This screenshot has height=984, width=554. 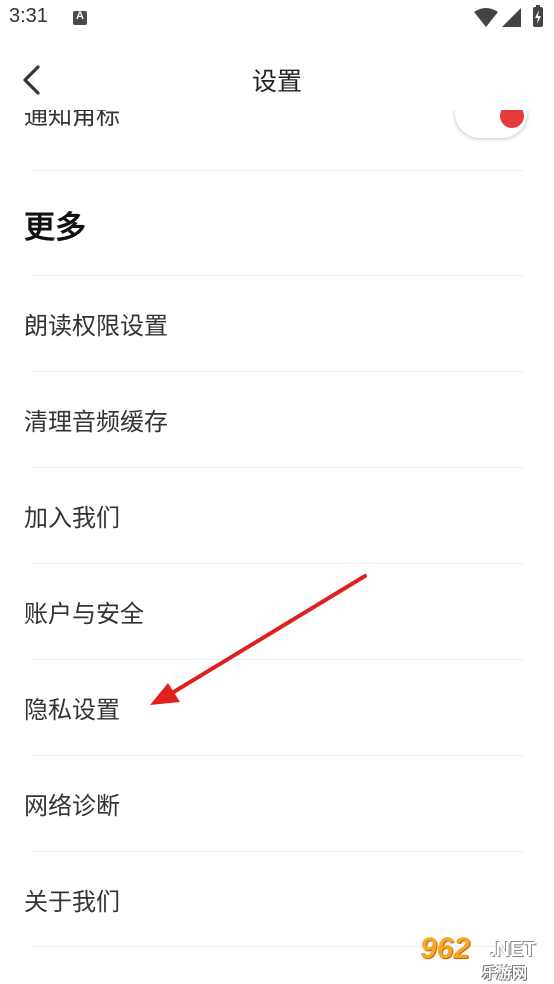 I want to click on menu-item-read-permission: 朗读权限设置, so click(x=277, y=324).